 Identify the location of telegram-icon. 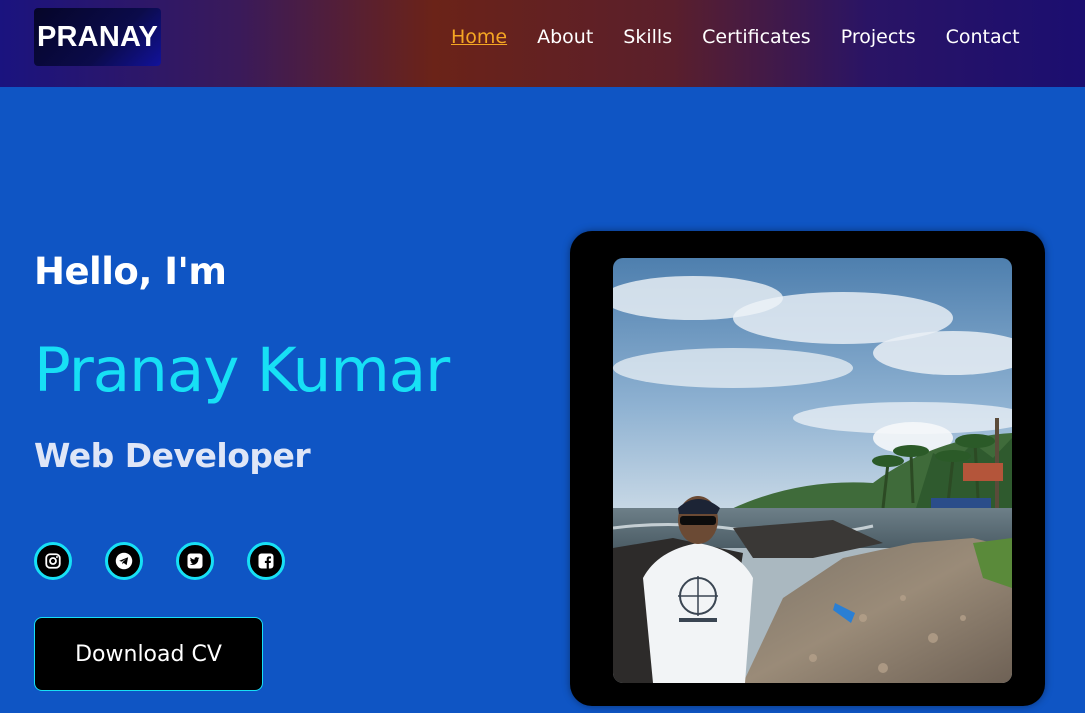
(124, 561).